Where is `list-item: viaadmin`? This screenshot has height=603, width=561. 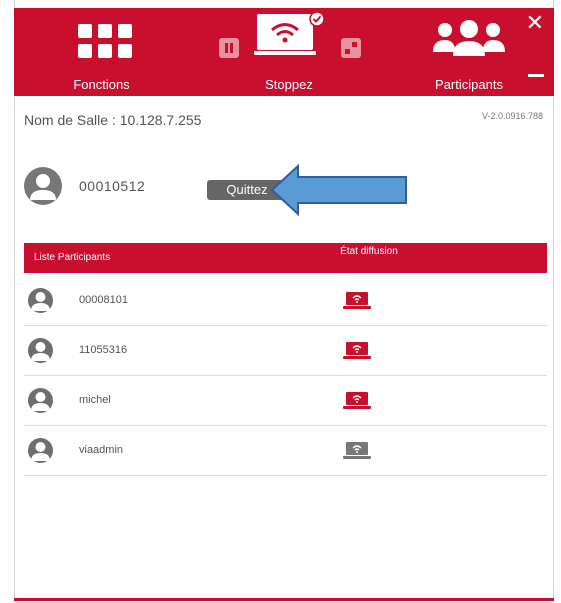 list-item: viaadmin is located at coordinates (285, 450).